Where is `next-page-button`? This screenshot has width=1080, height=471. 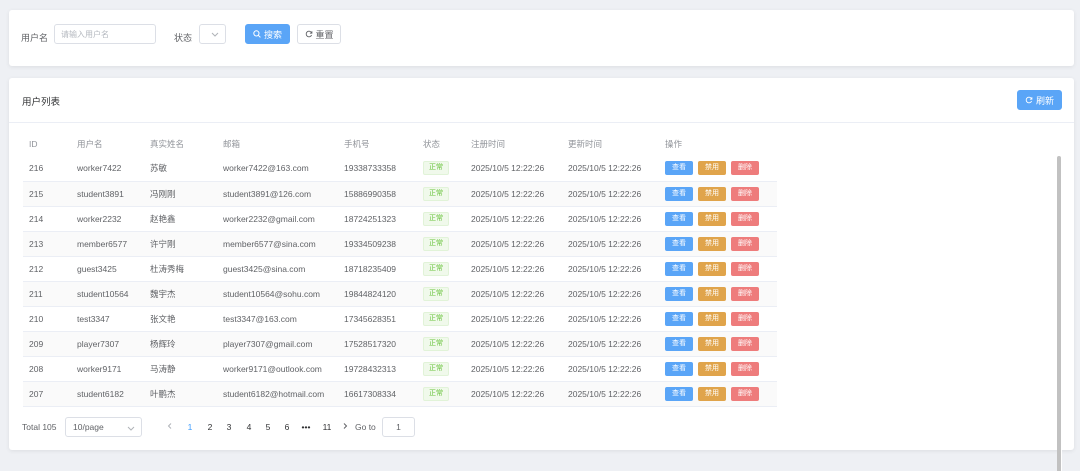
next-page-button is located at coordinates (345, 427).